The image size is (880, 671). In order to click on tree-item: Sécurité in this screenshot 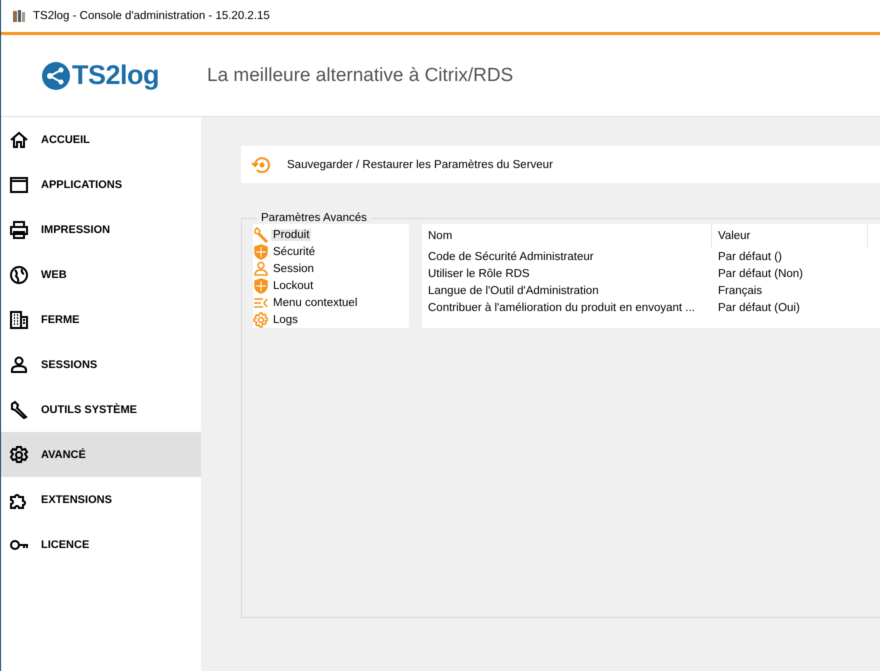, I will do `click(294, 252)`.